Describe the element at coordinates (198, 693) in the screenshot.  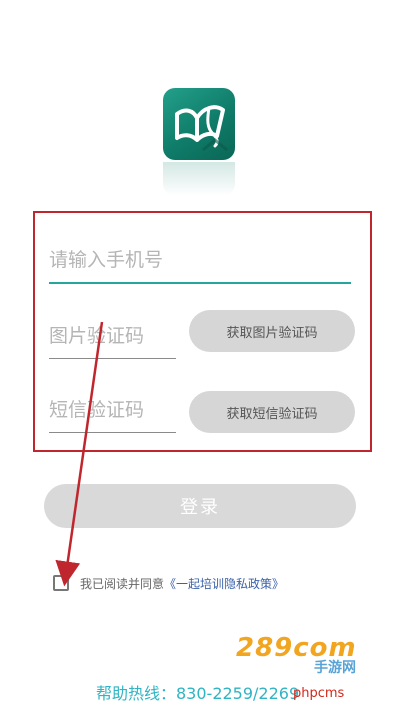
I see `help-hotline: 帮助热线：830-2259/2269` at that location.